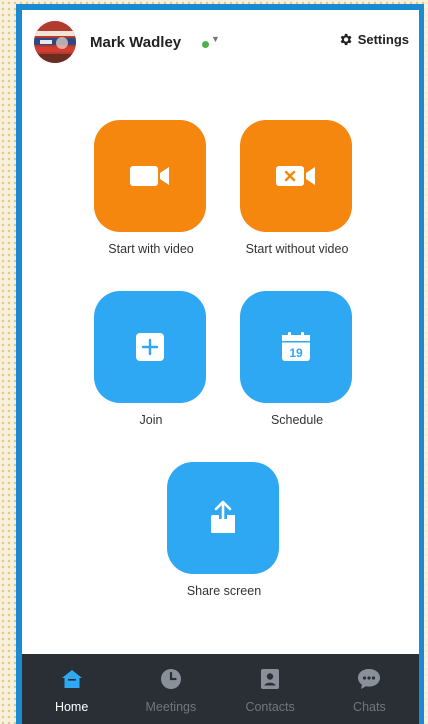 This screenshot has height=724, width=428. What do you see at coordinates (296, 353) in the screenshot?
I see `calendar-day-number: 19` at bounding box center [296, 353].